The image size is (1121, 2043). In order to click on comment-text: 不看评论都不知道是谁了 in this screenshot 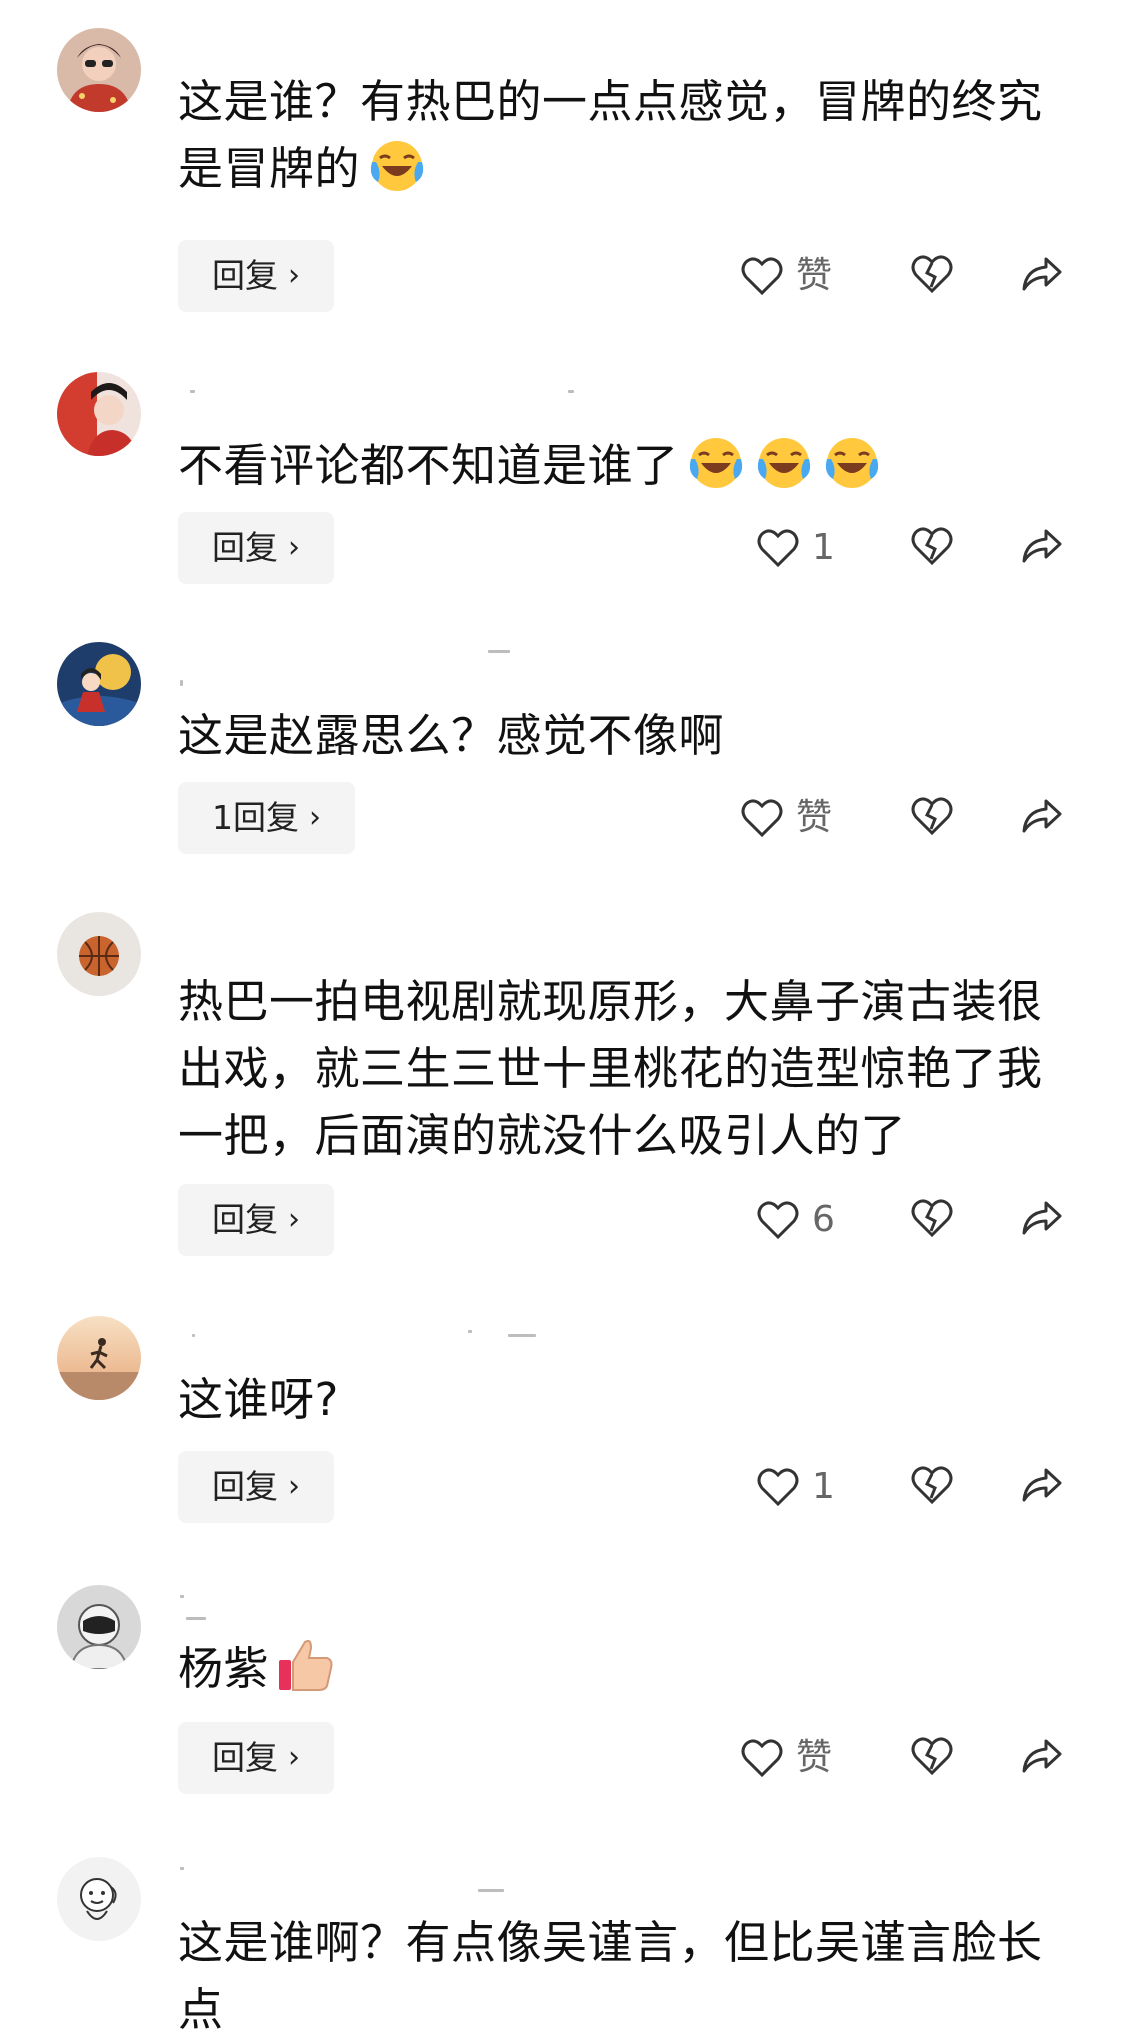, I will do `click(628, 465)`.